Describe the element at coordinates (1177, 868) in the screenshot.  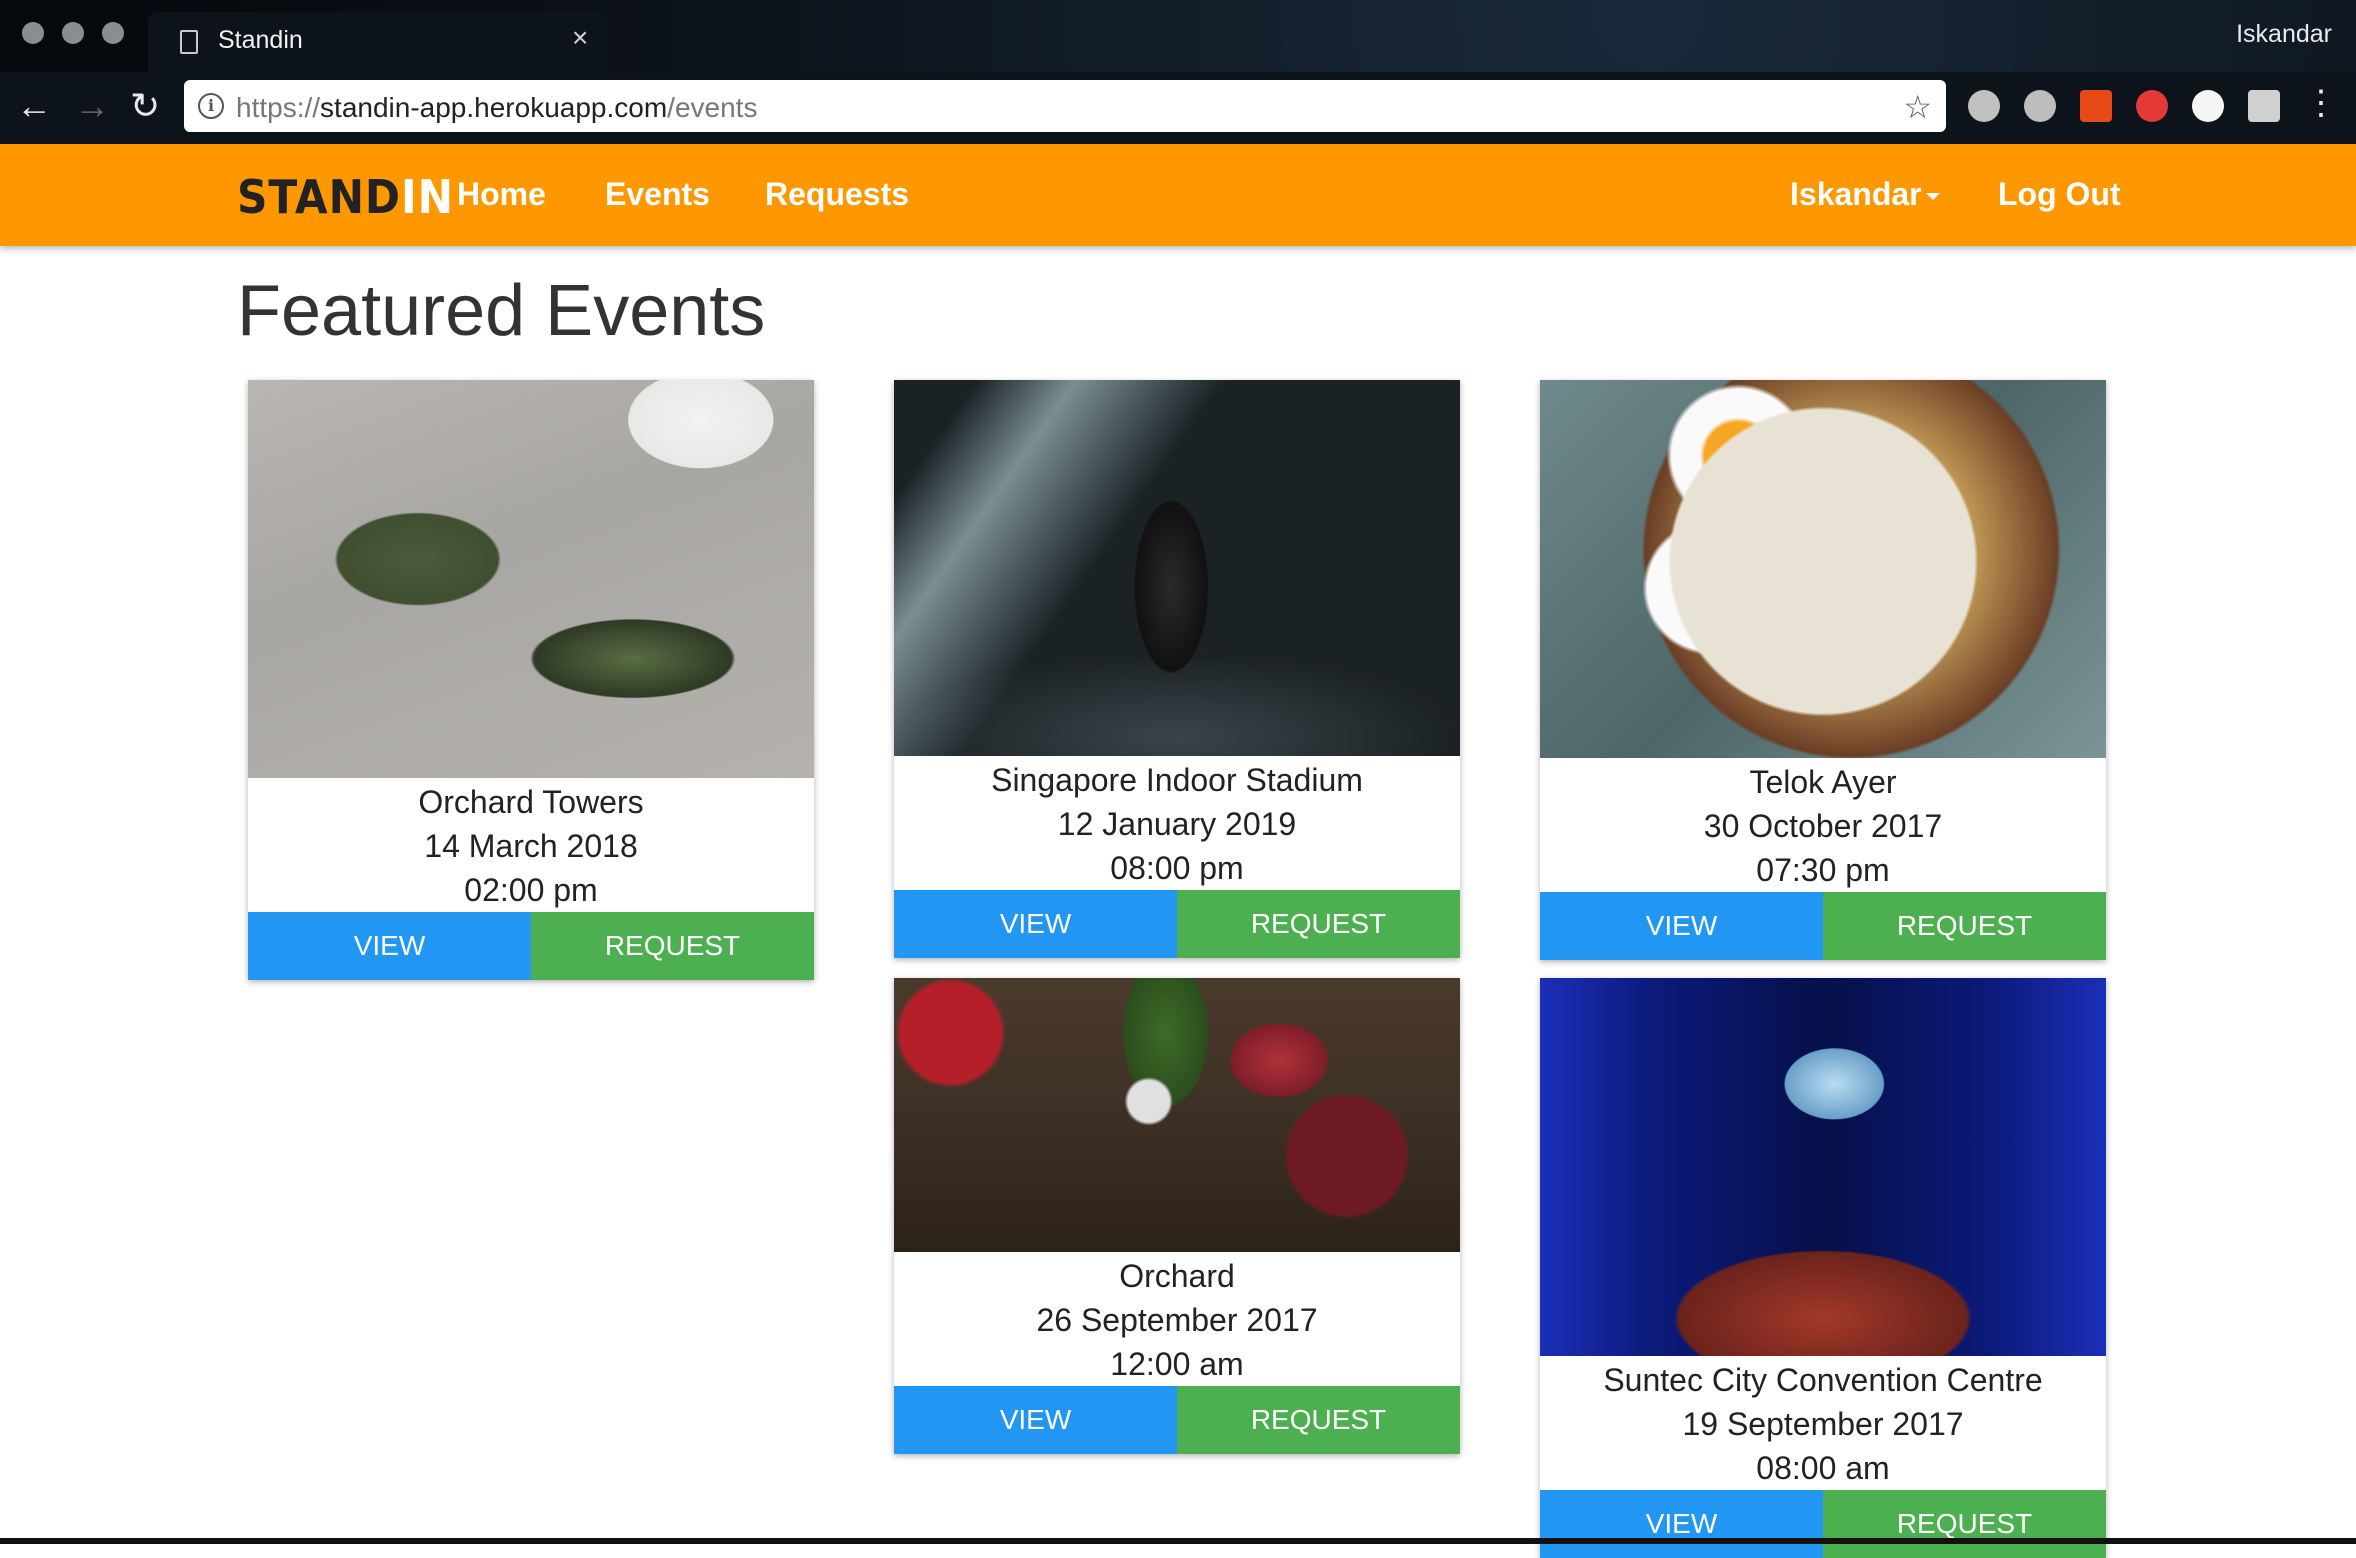
I see `event-time: 08:00 pm` at that location.